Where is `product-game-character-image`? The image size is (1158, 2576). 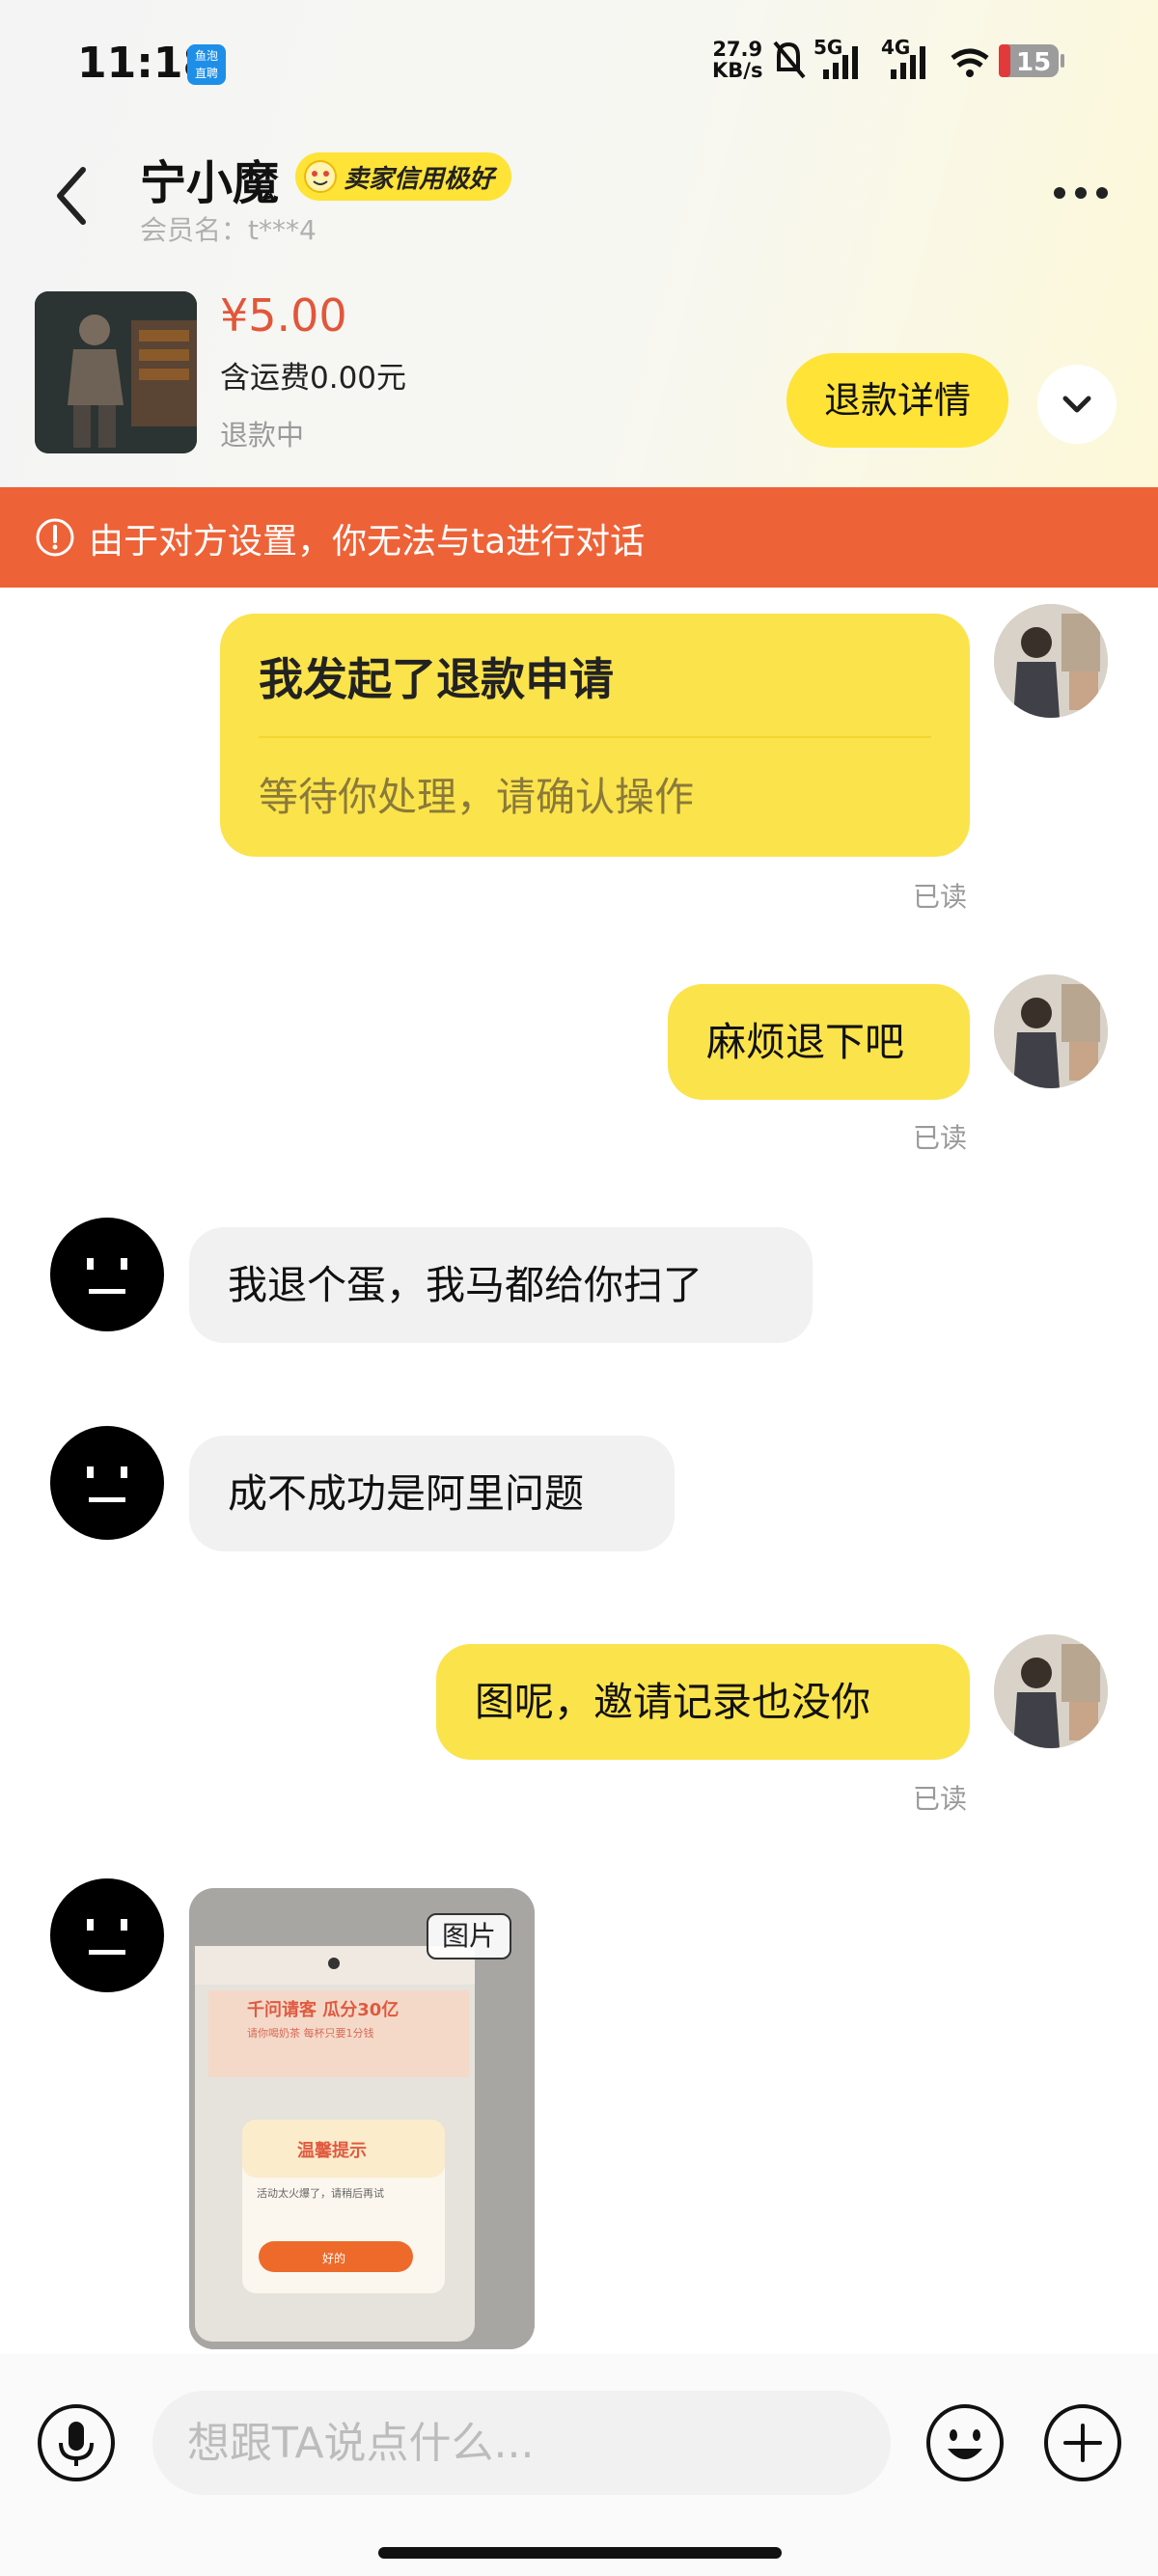 product-game-character-image is located at coordinates (116, 372).